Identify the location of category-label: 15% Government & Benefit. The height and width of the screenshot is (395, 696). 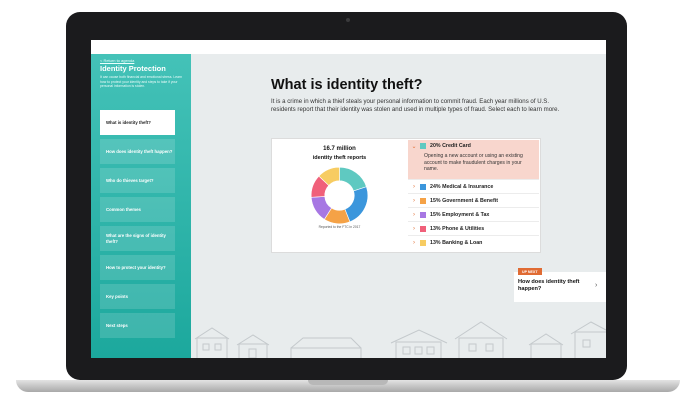
(464, 200).